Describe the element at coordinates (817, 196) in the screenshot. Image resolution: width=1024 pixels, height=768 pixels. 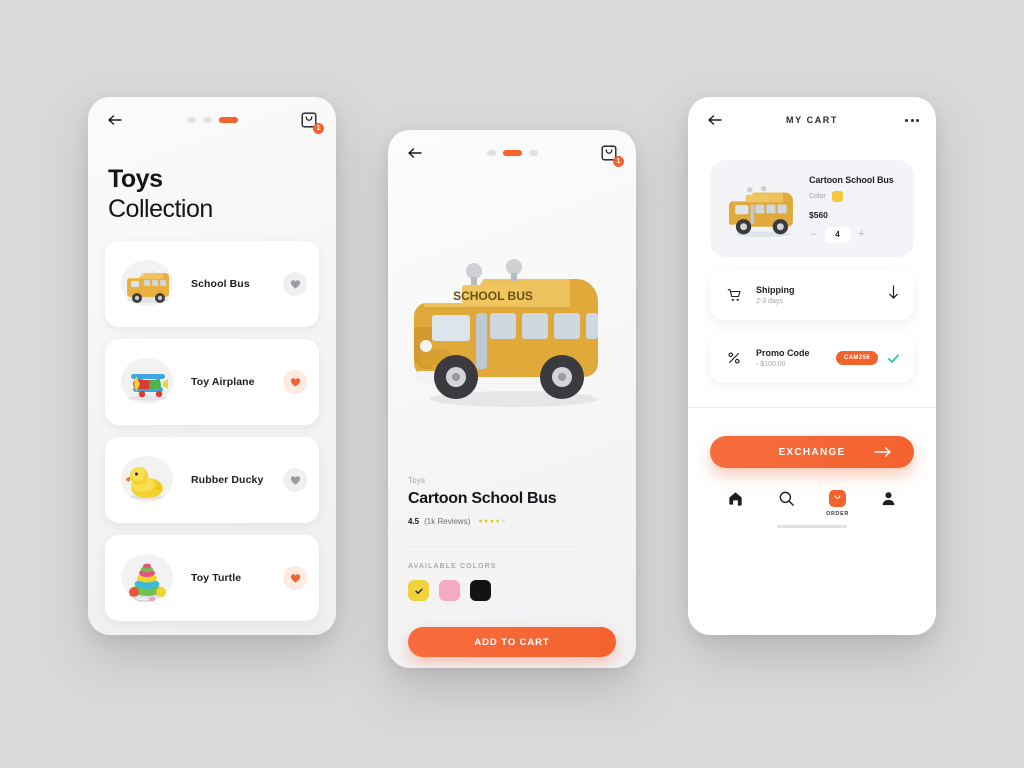
I see `color-label: Color` at that location.